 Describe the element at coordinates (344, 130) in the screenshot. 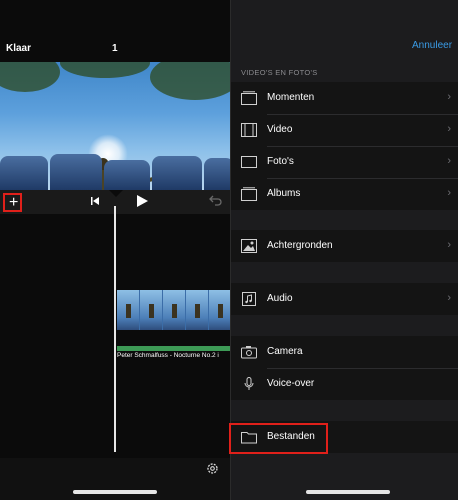

I see `picker-row-video: Video ›` at that location.